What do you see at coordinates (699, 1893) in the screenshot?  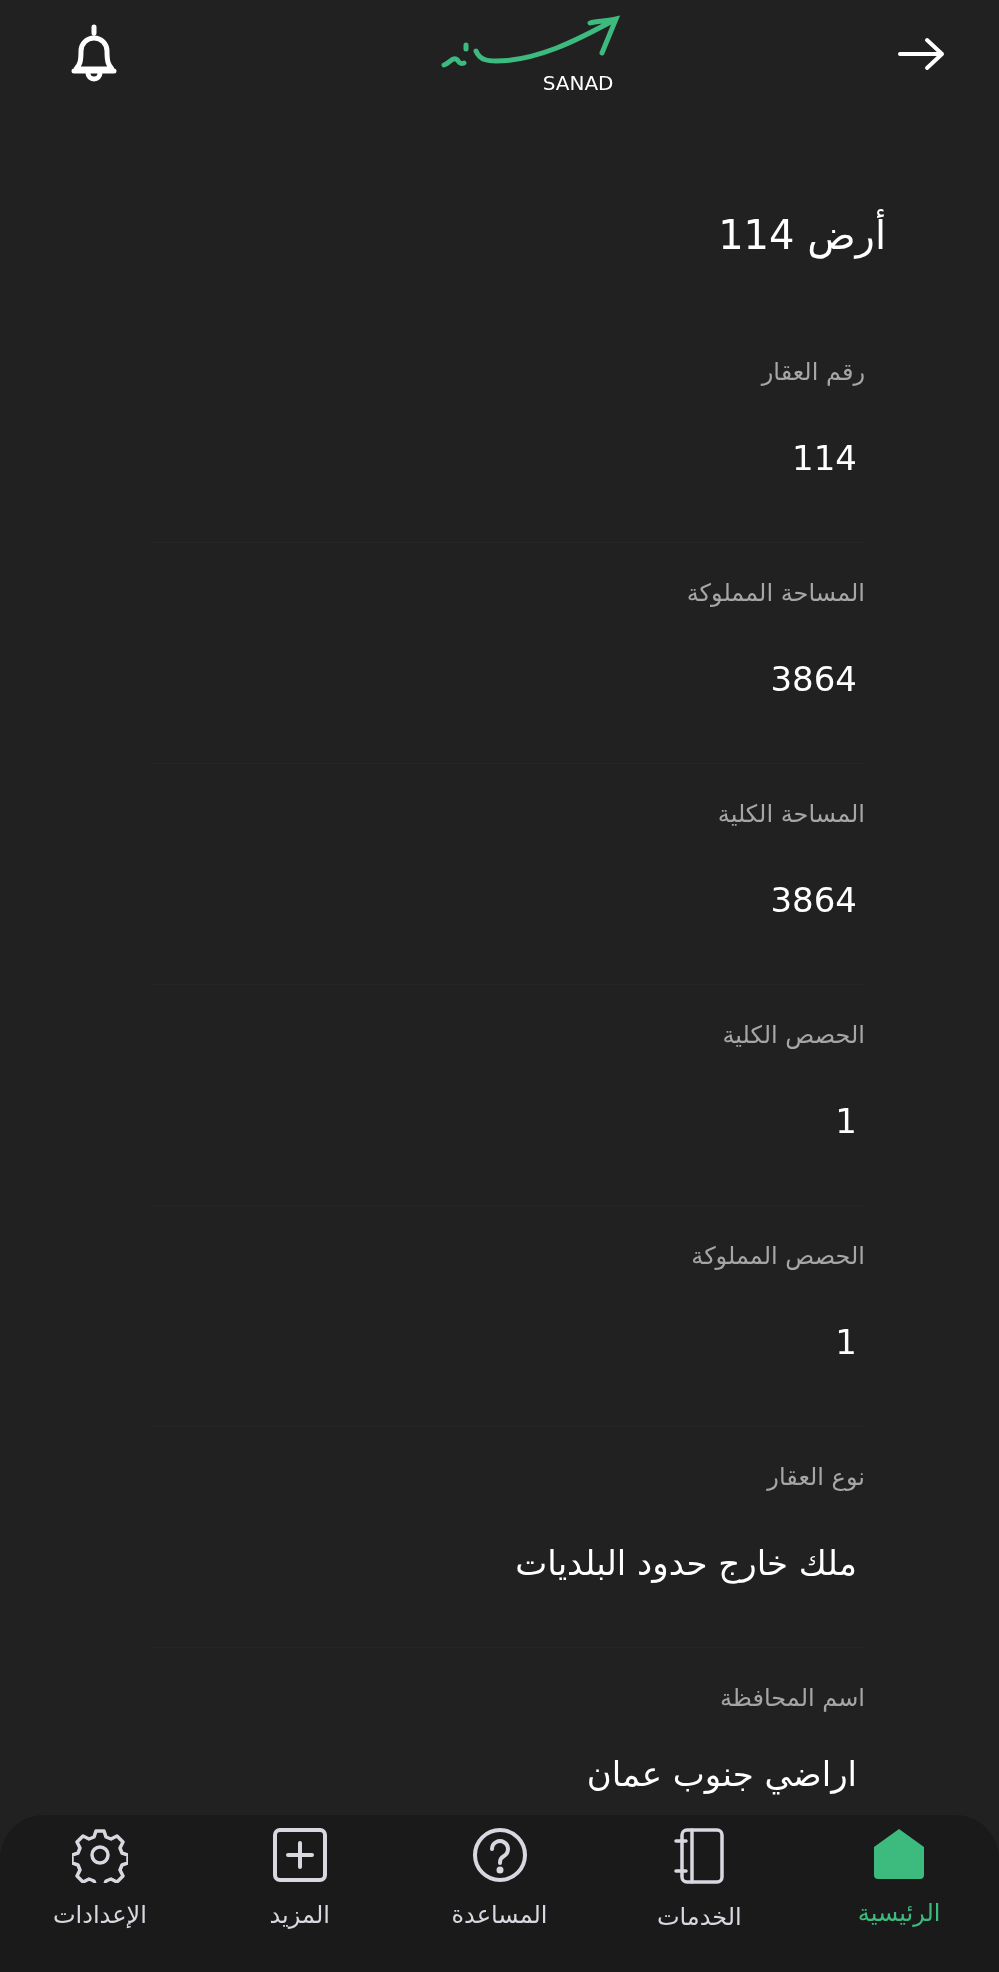 I see `nav-tab: الخدمات` at bounding box center [699, 1893].